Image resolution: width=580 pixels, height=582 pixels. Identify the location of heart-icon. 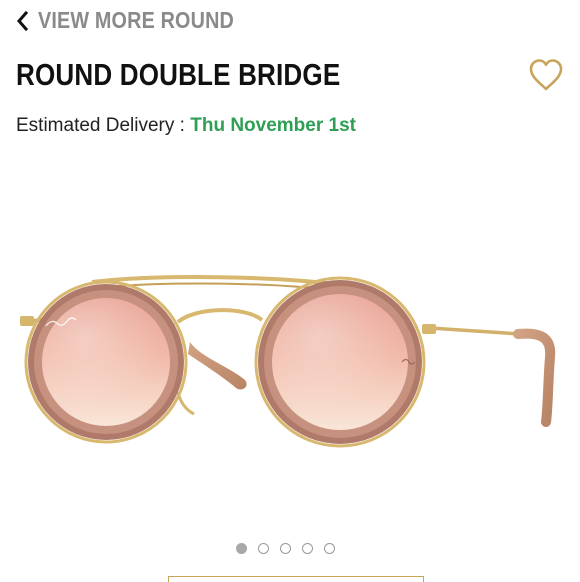
(546, 75).